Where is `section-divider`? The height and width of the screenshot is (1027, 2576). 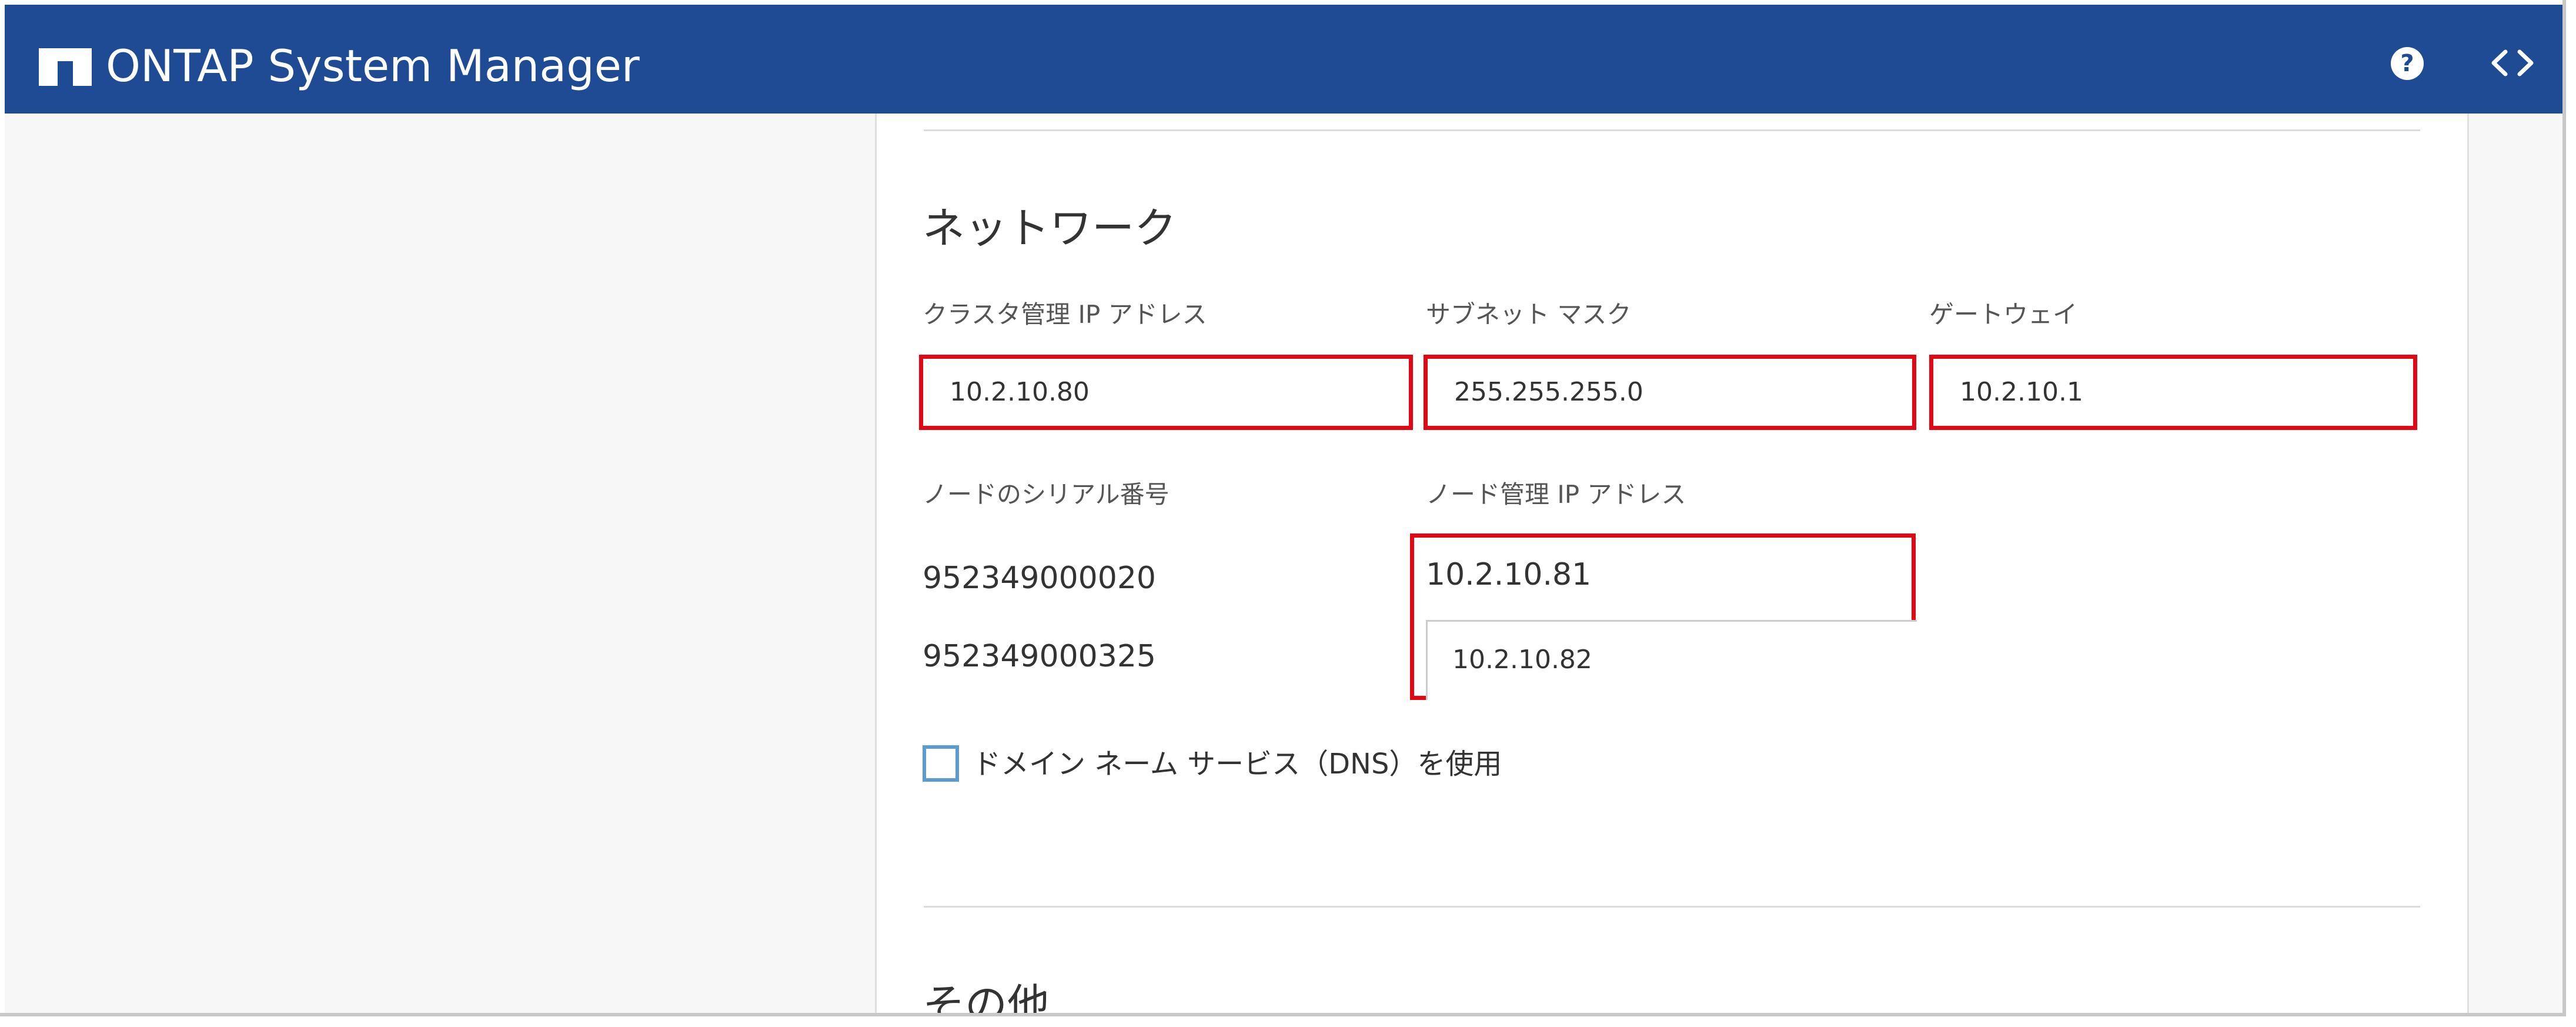
section-divider is located at coordinates (1672, 130).